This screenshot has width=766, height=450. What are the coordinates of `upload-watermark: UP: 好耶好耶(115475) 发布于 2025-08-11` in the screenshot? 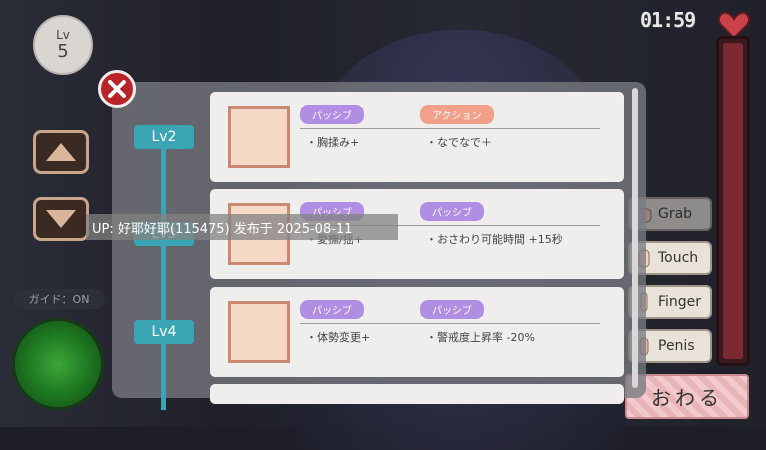 It's located at (242, 227).